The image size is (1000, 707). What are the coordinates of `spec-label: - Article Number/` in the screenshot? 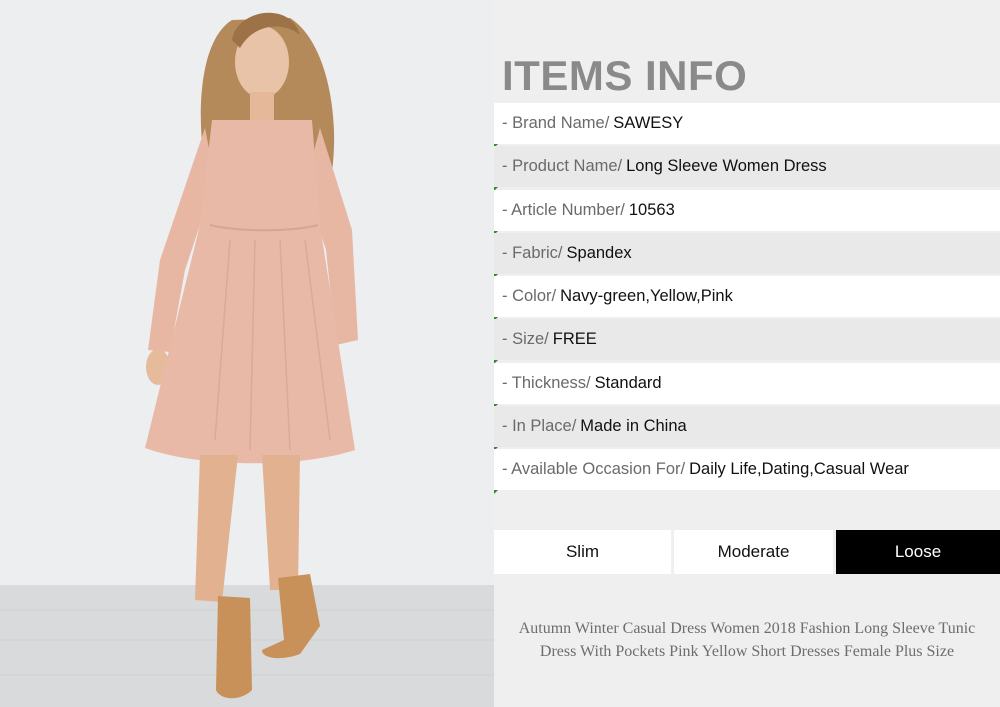 It's located at (563, 209).